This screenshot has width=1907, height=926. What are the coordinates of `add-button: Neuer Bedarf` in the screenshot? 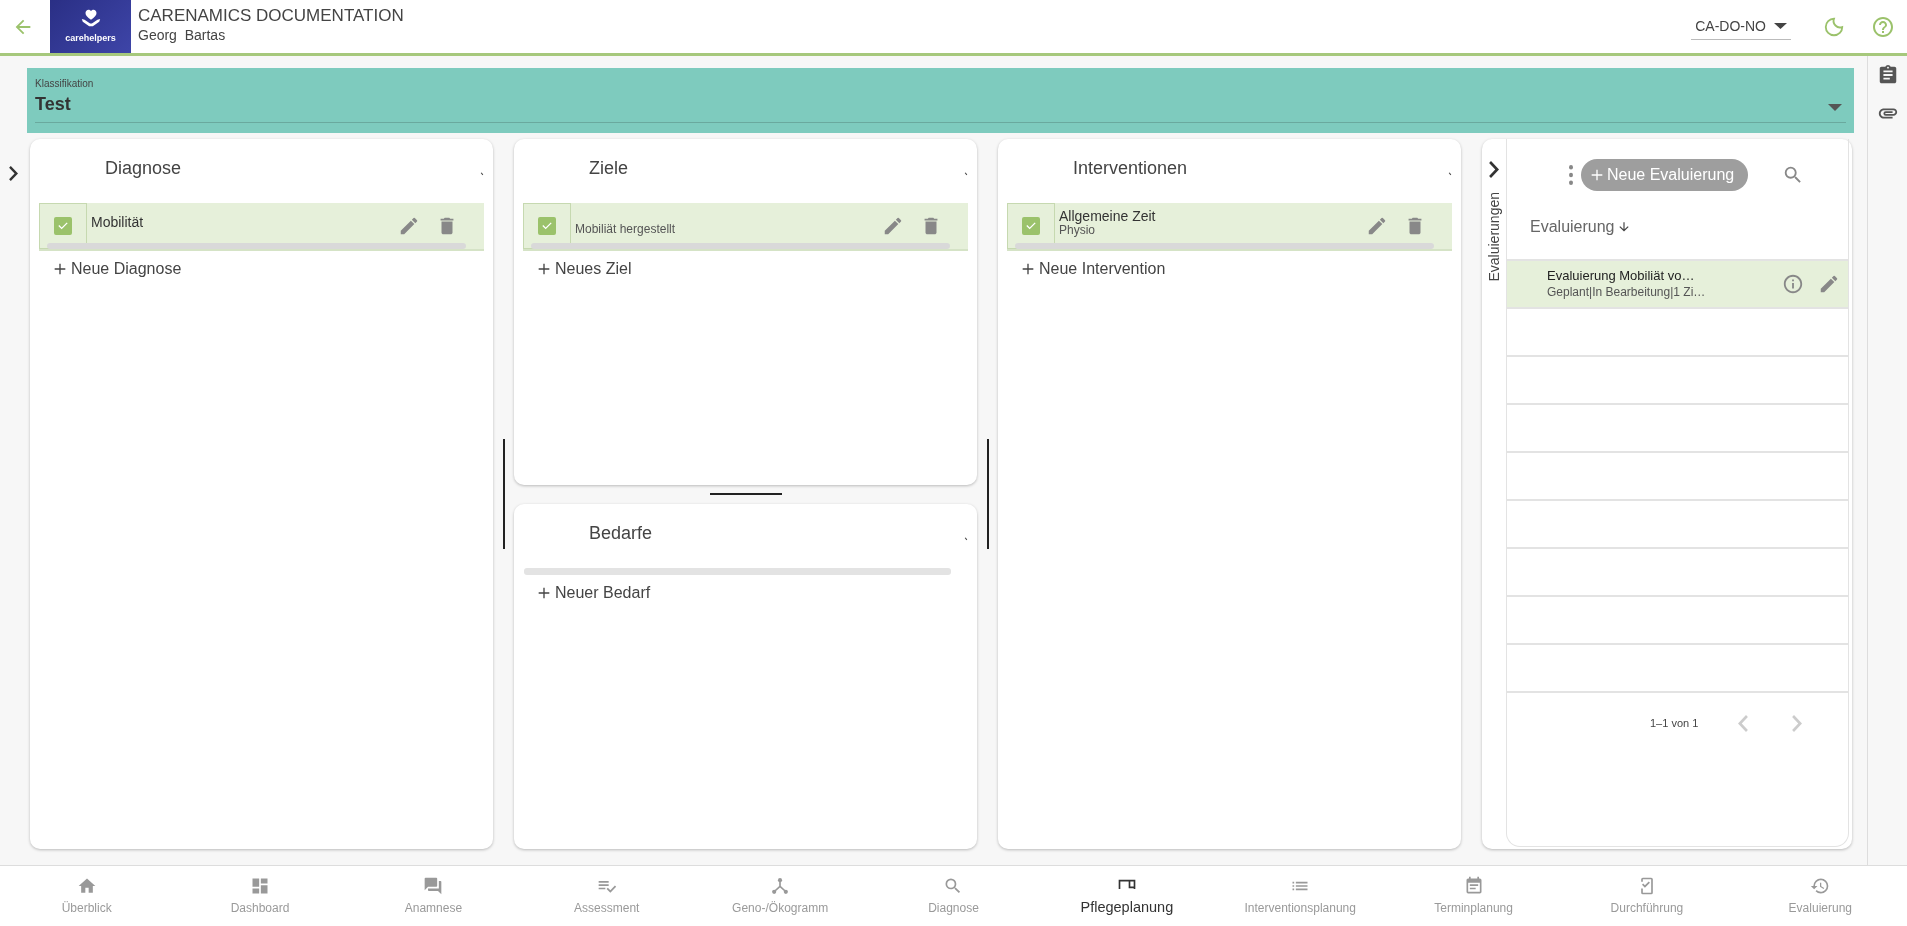 It's located at (582, 589).